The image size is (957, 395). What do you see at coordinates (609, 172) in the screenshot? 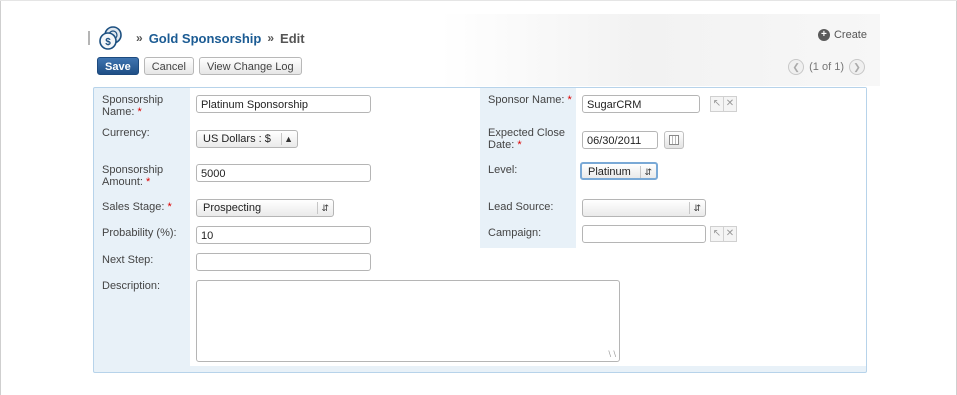
I see `level-value: Platinum` at bounding box center [609, 172].